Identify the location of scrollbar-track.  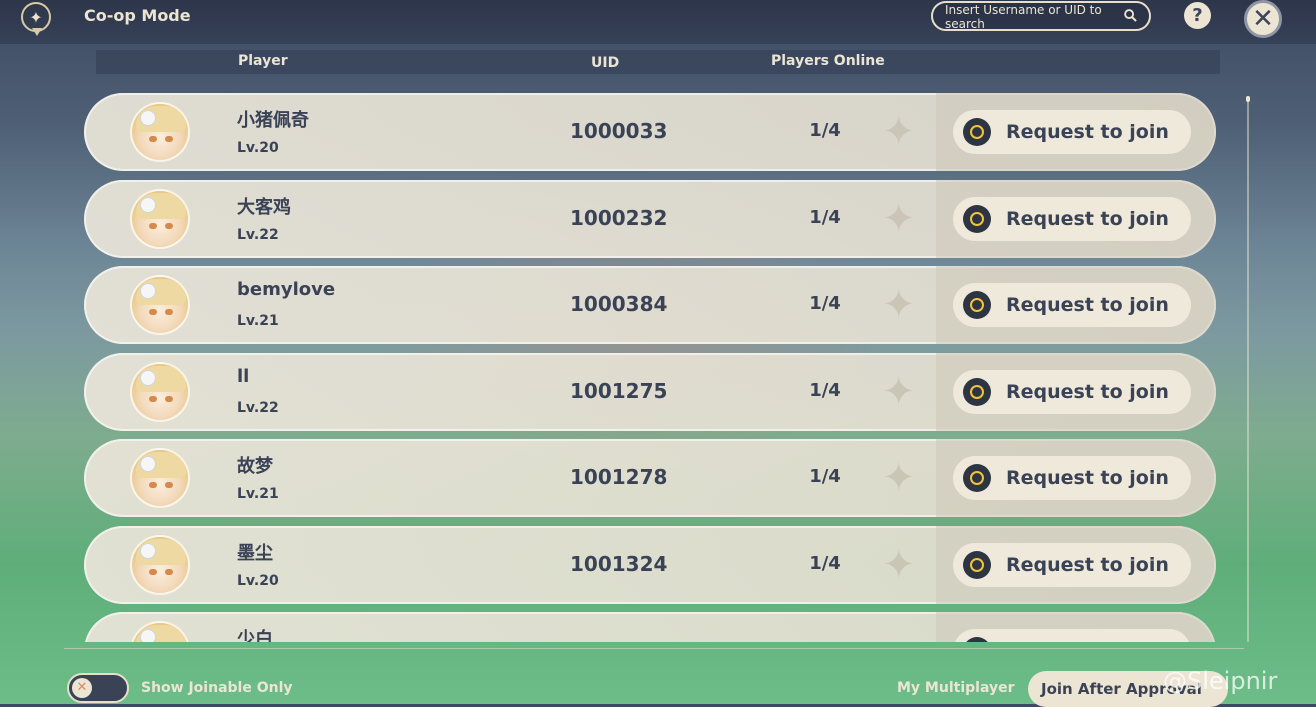
(1248, 369).